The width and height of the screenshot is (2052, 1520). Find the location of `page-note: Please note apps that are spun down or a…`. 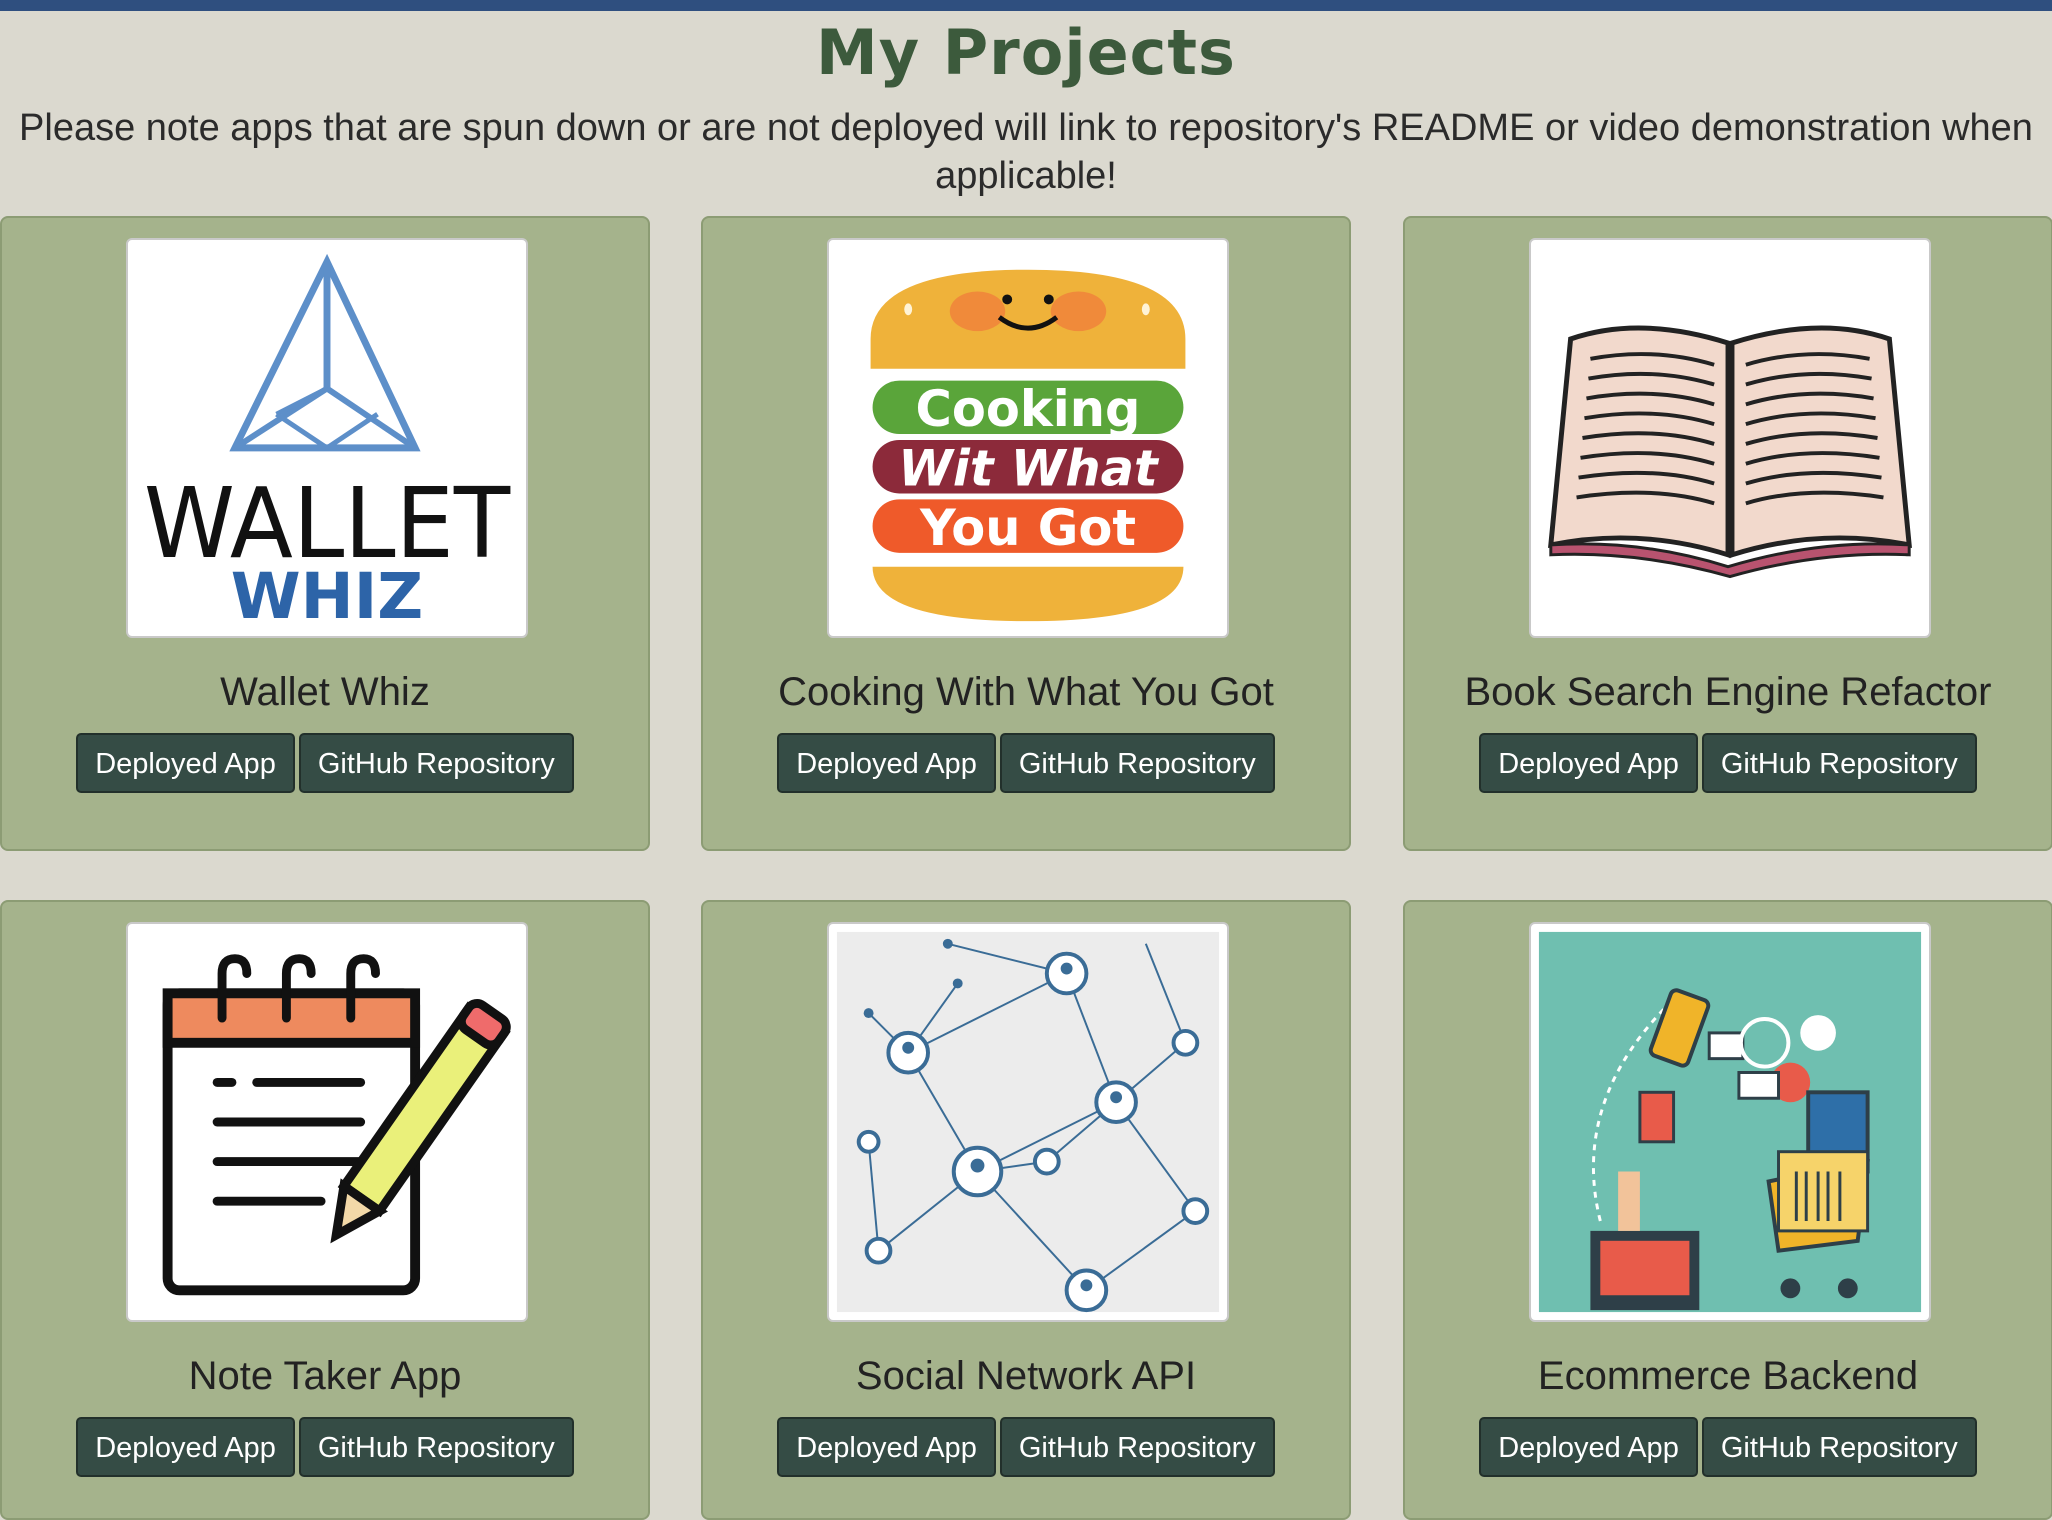

page-note: Please note apps that are spun down or a… is located at coordinates (1026, 152).